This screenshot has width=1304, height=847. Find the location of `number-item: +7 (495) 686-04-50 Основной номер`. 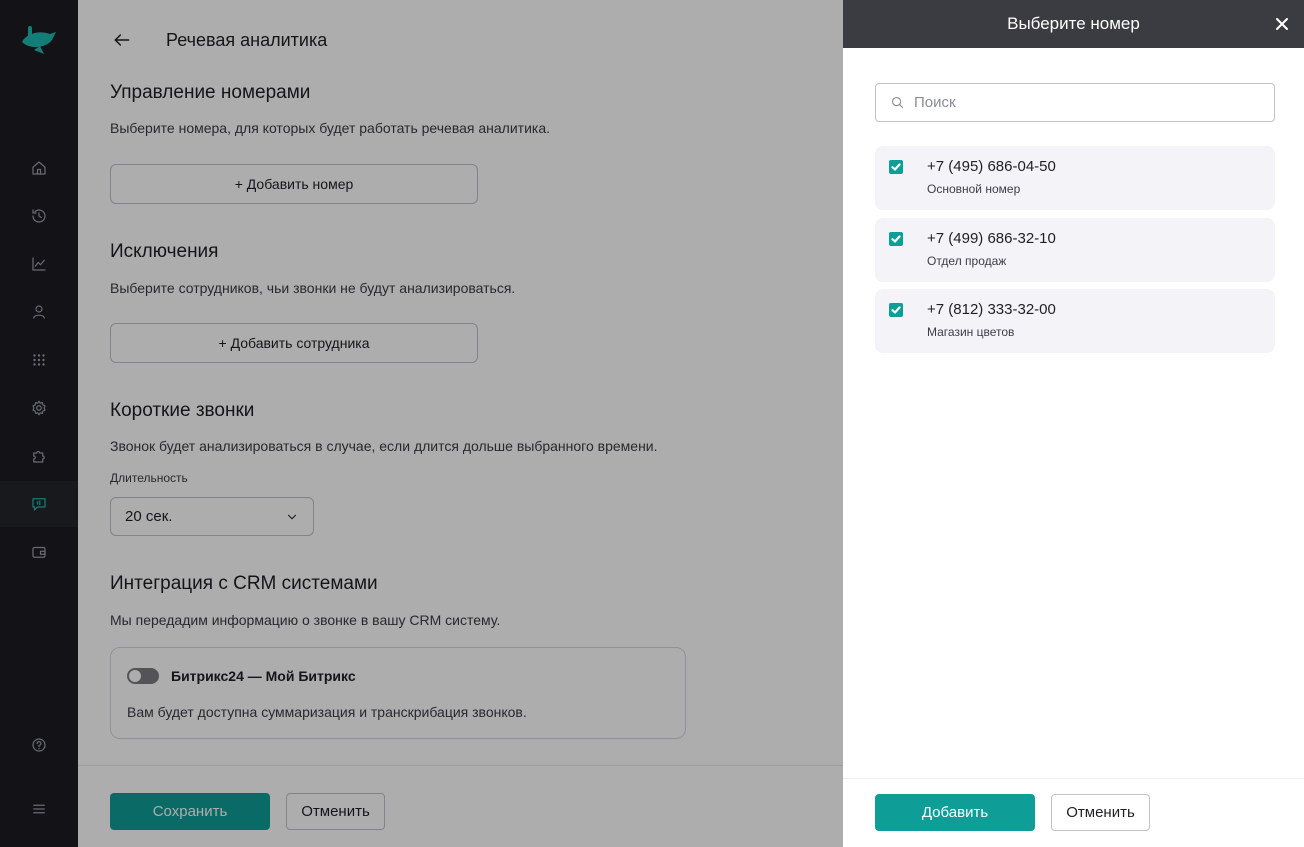

number-item: +7 (495) 686-04-50 Основной номер is located at coordinates (1075, 178).